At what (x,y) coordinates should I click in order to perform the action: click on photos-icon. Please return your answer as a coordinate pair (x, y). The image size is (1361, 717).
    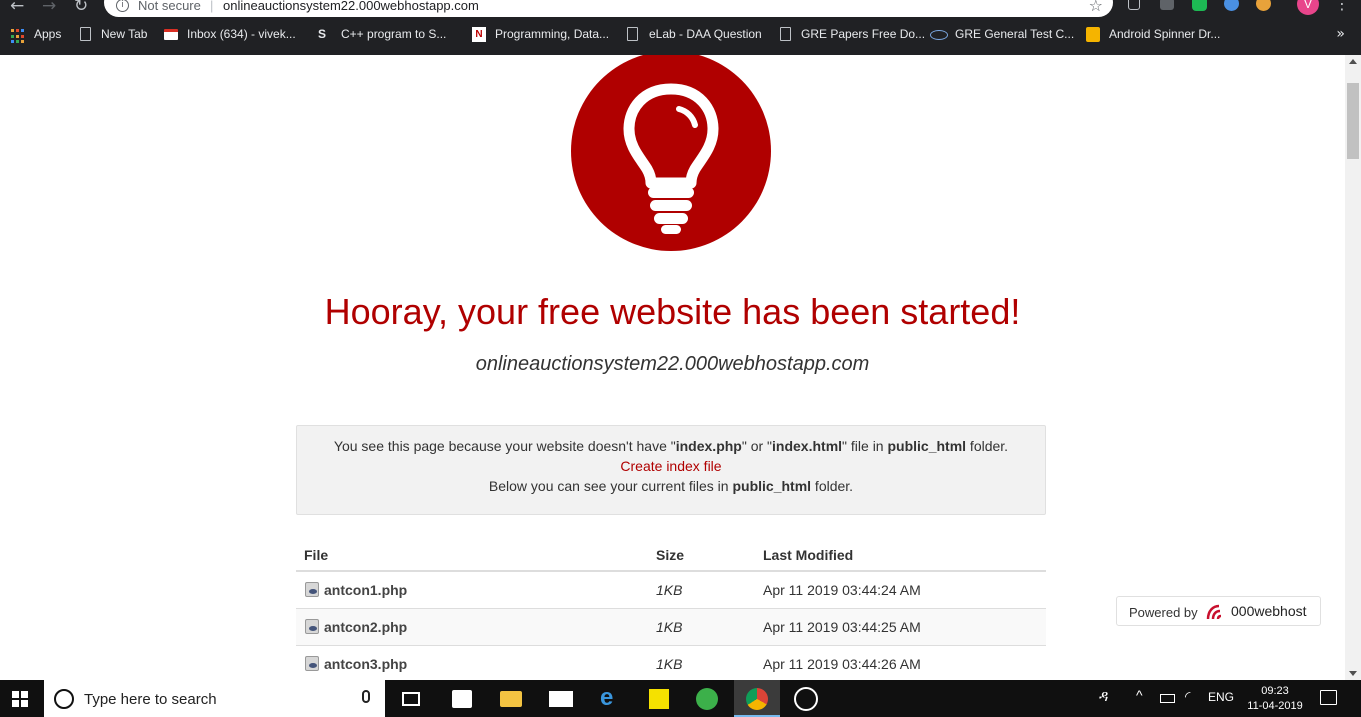
    Looking at the image, I should click on (806, 699).